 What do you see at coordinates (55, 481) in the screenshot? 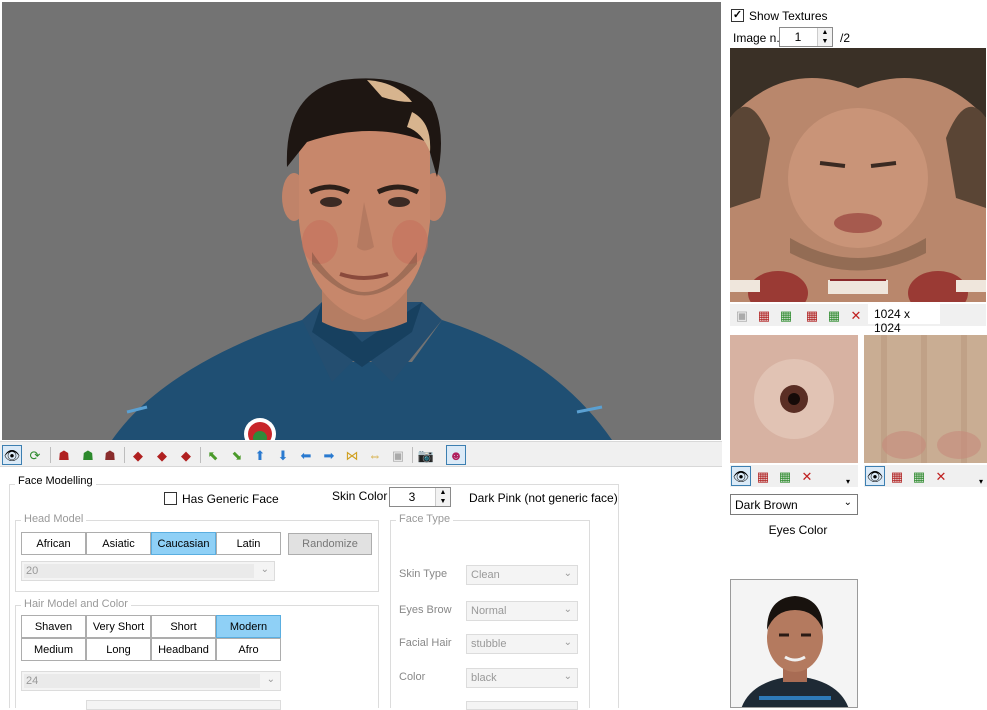
I see `face-modelling-title: Face Modelling` at bounding box center [55, 481].